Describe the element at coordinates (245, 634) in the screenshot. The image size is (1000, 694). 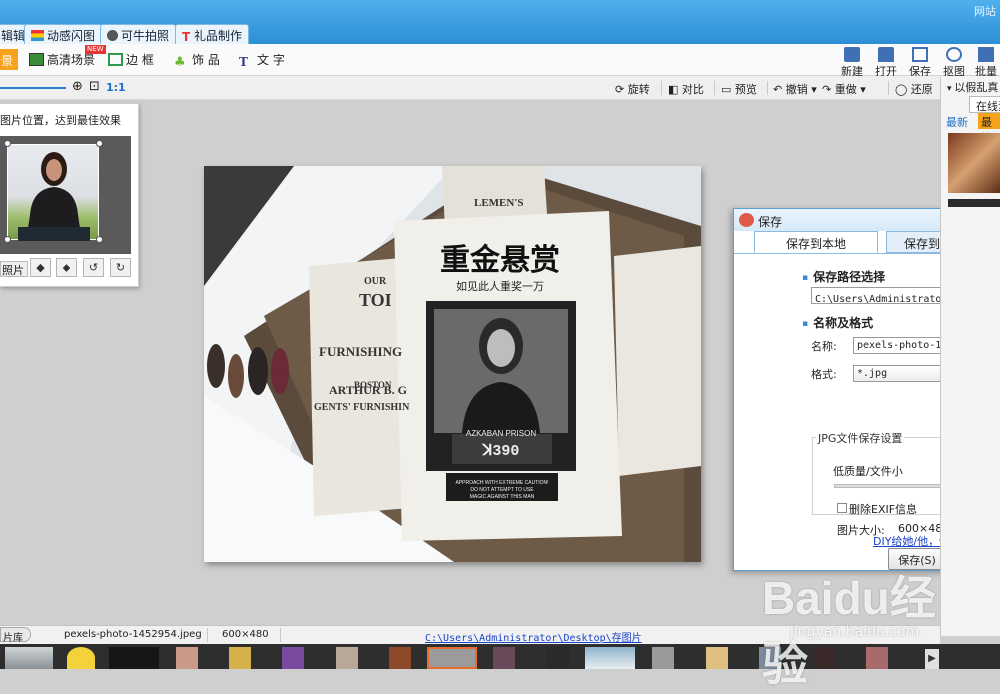
I see `image-dimensions: 600×480` at that location.